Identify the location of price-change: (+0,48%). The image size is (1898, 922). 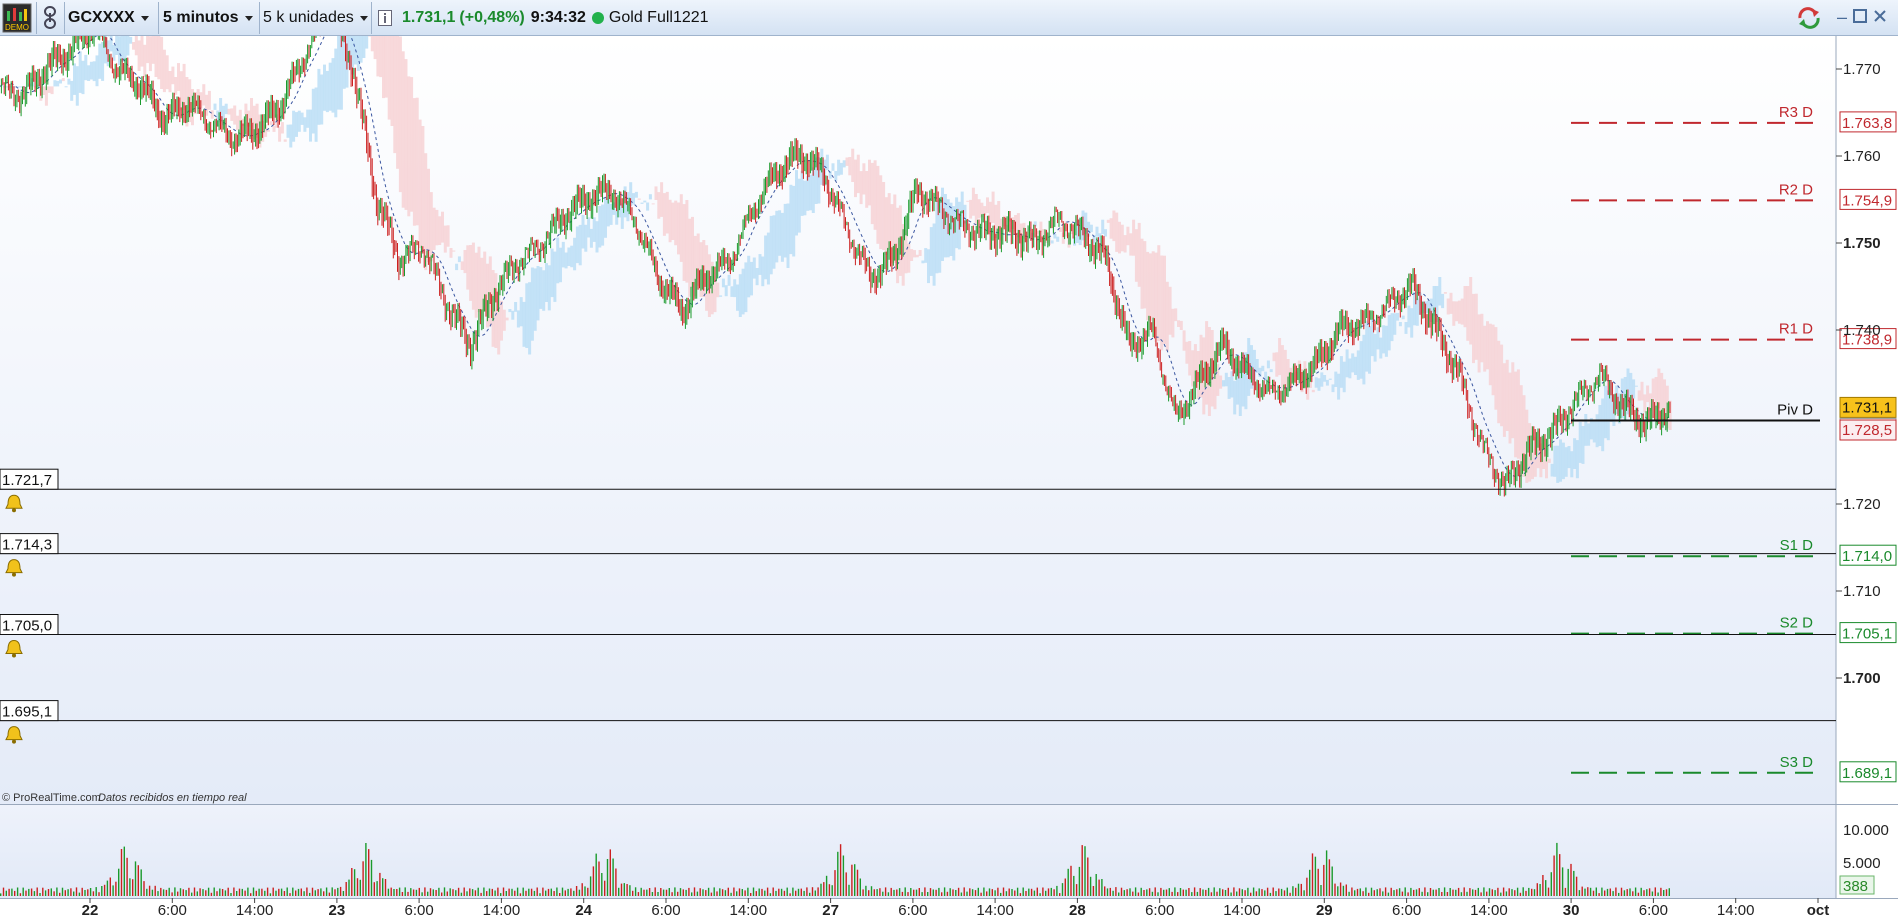
(492, 17).